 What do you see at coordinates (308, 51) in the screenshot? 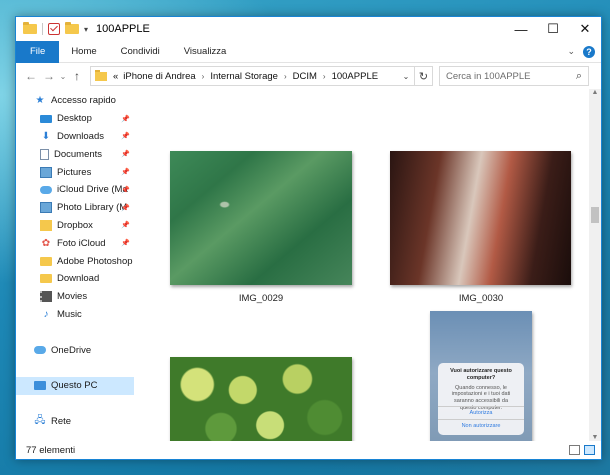
I see `ribbon-tabs: File Home Condividi Visualizza ⌄ ?` at bounding box center [308, 51].